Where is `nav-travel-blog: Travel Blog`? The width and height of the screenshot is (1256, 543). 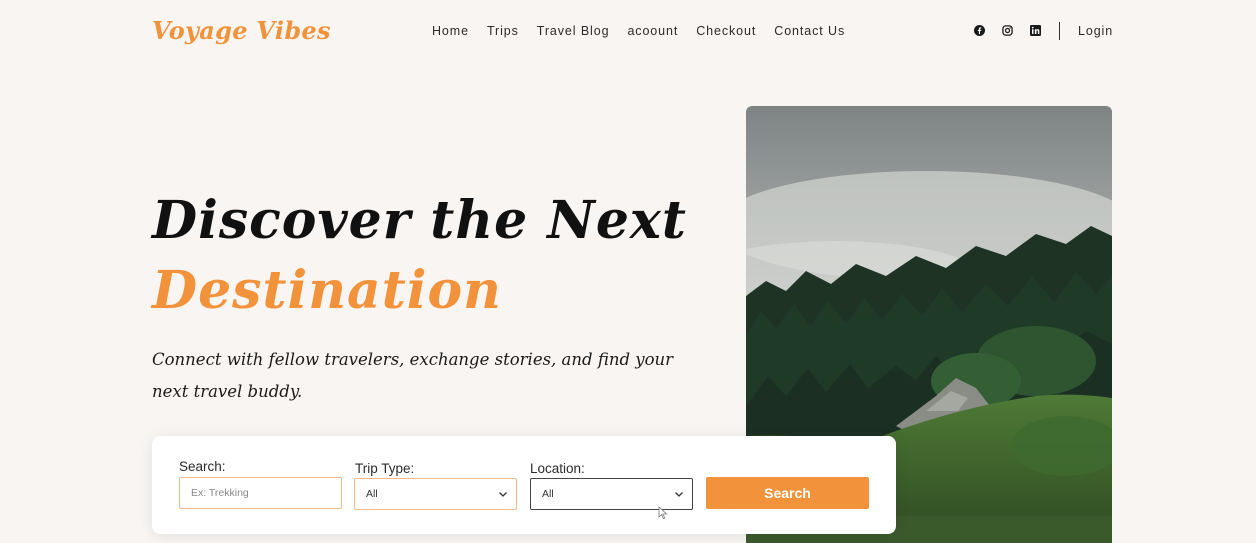 nav-travel-blog: Travel Blog is located at coordinates (573, 31).